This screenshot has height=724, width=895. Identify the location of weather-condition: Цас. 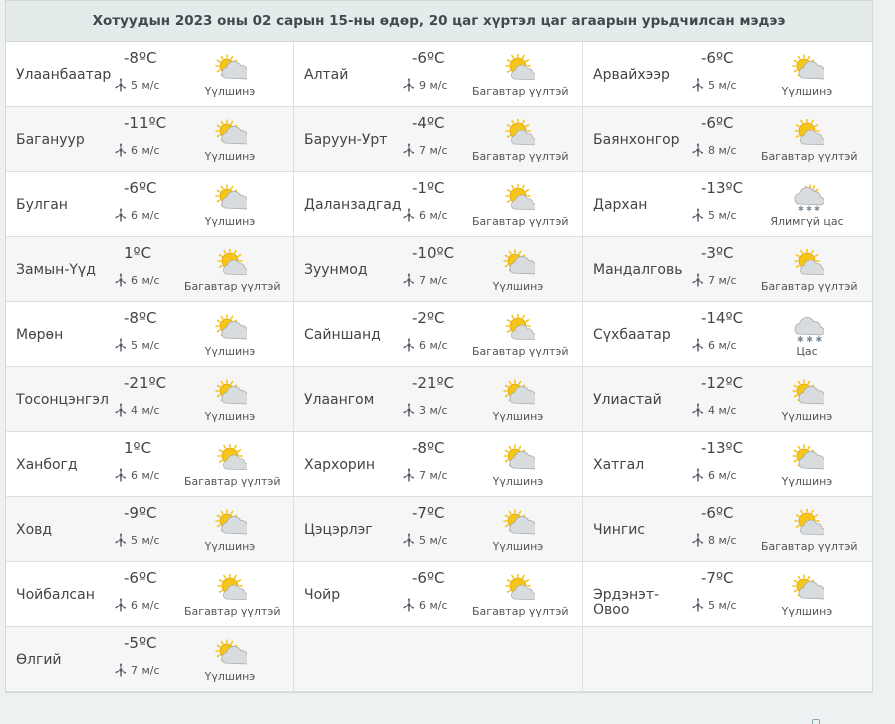
(807, 351).